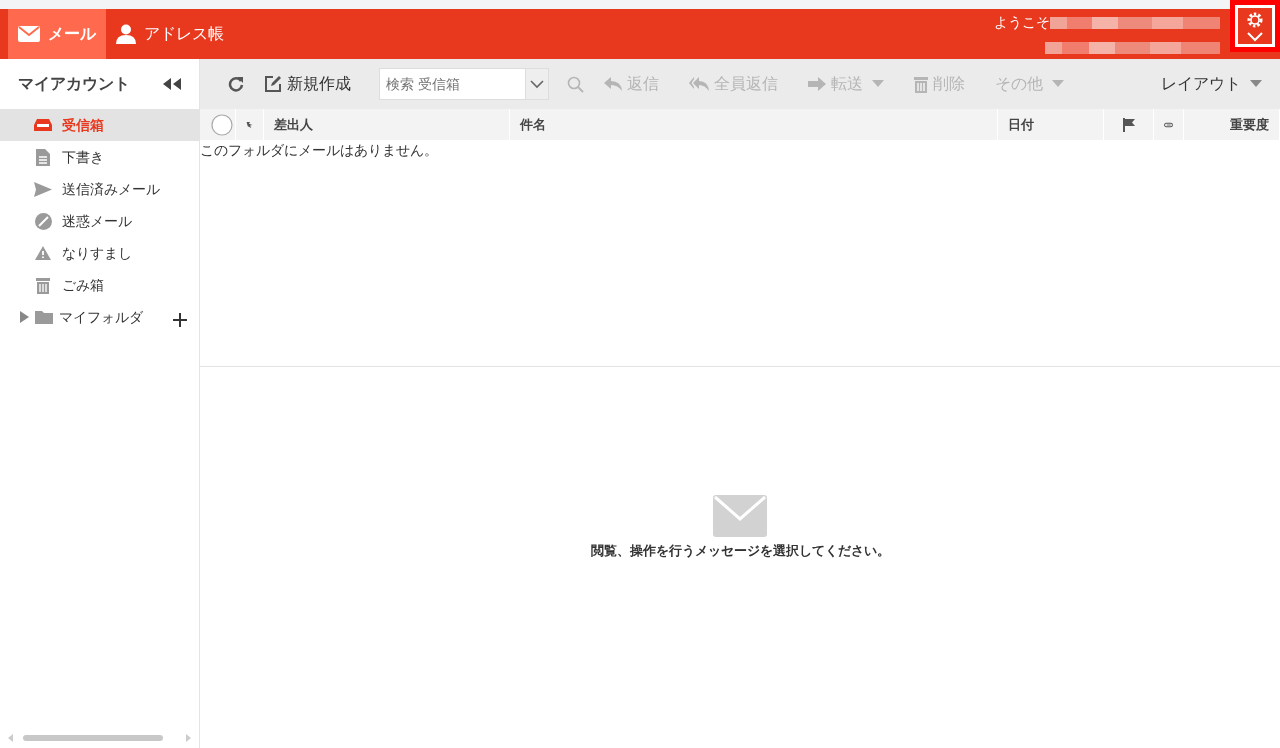 Image resolution: width=1280 pixels, height=748 pixels. I want to click on folder-item: 下書き, so click(99, 157).